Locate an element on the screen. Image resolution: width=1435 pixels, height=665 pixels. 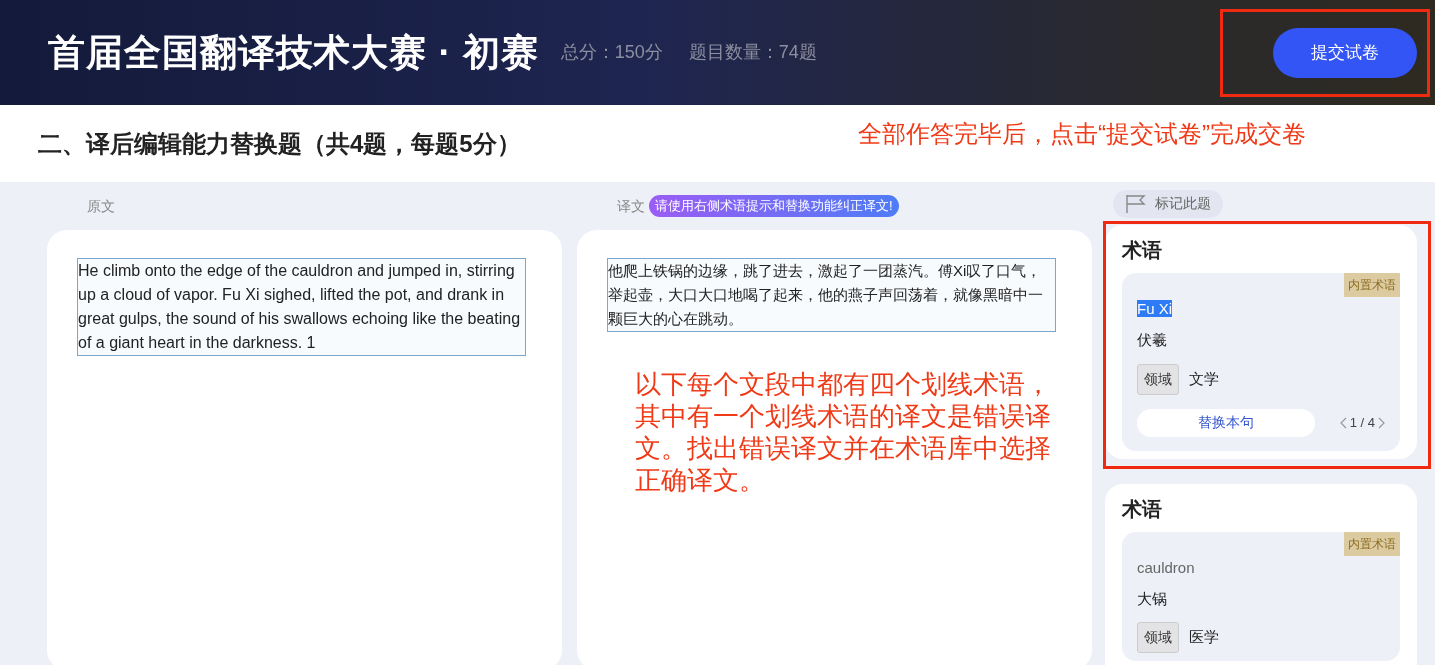
section-title: 二、译后编辑能力替换题（共4题，每题5分） is located at coordinates (279, 143).